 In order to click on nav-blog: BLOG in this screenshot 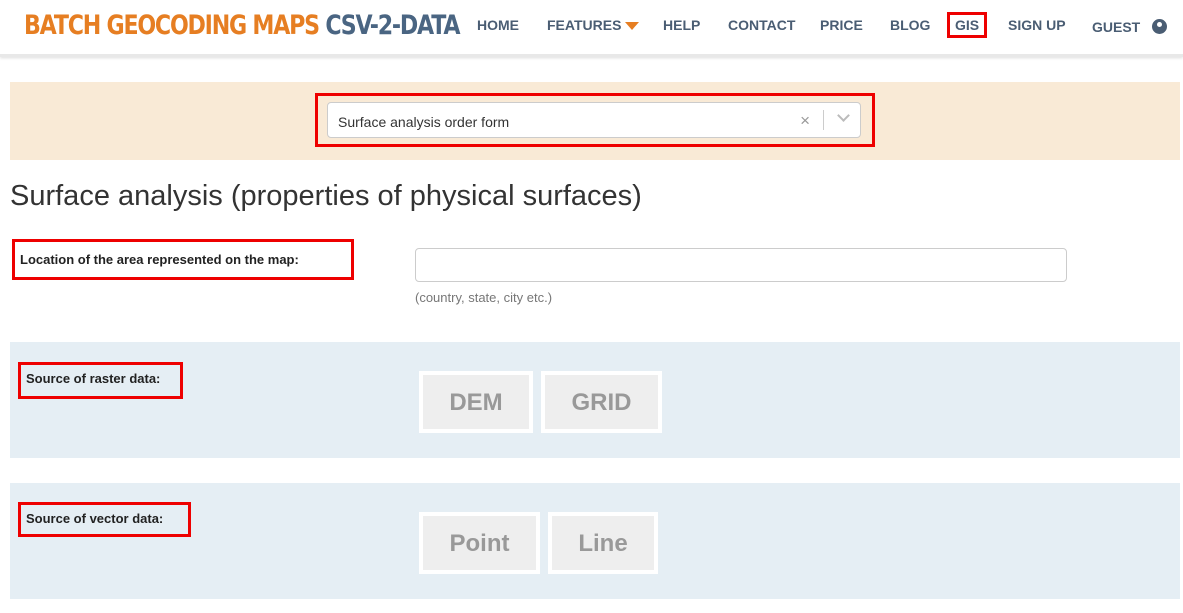, I will do `click(910, 25)`.